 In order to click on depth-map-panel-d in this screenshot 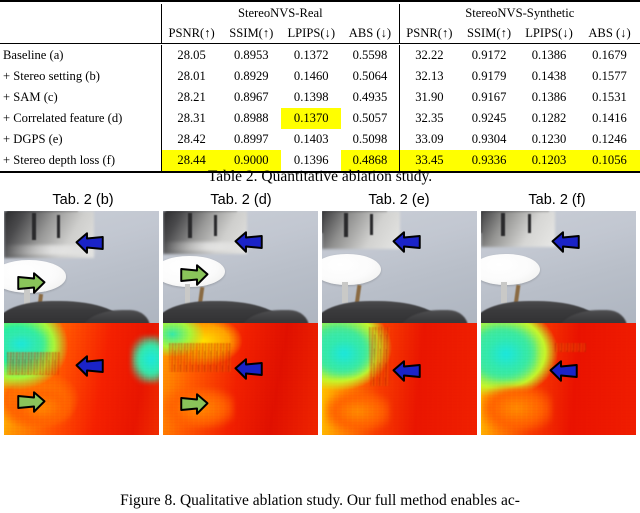, I will do `click(240, 379)`.